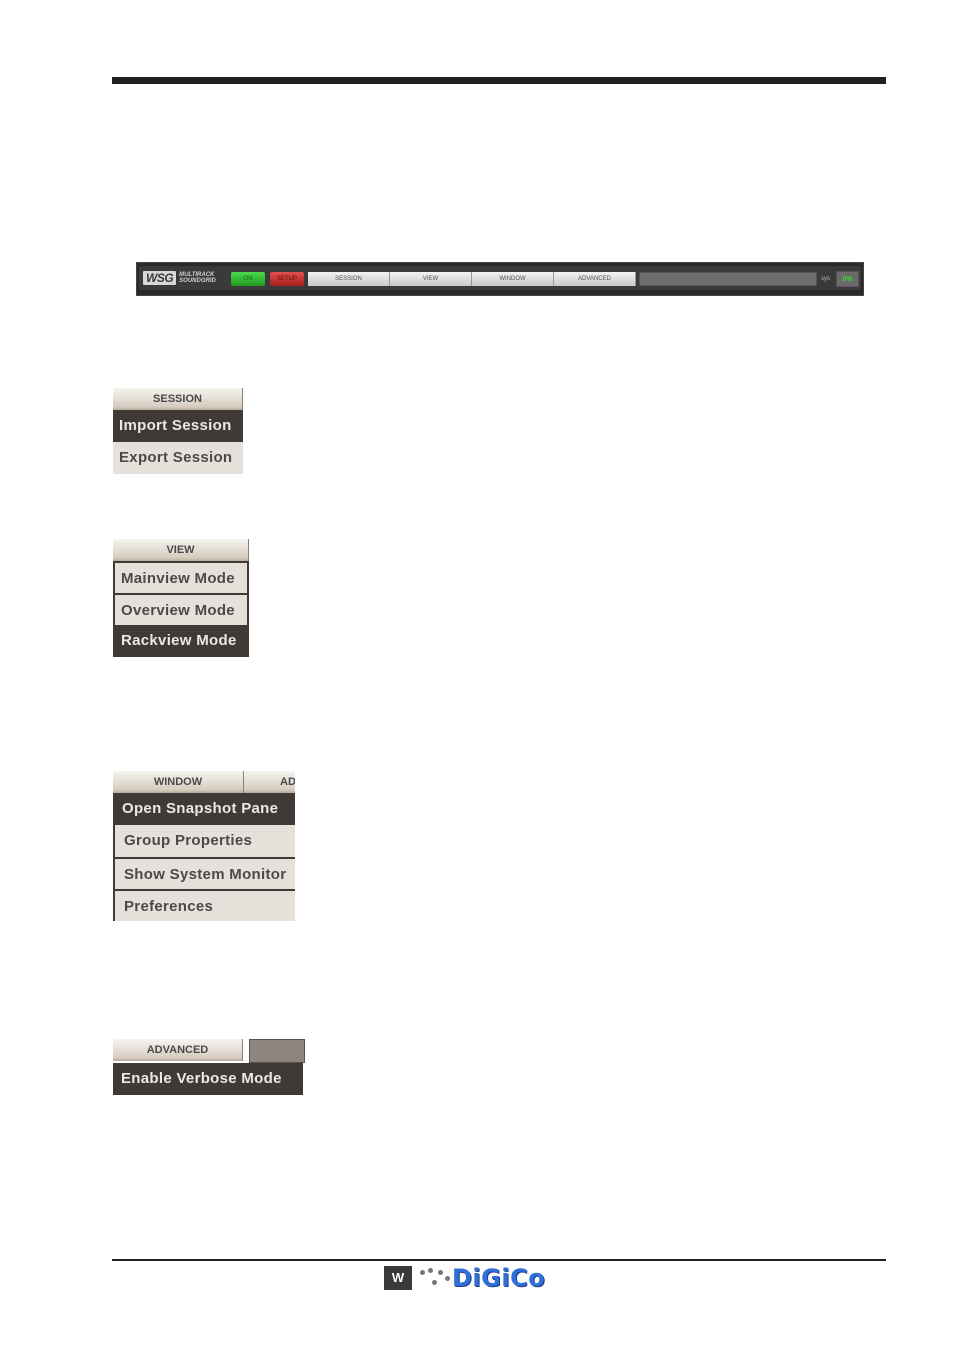 This screenshot has height=1351, width=954. What do you see at coordinates (847, 279) in the screenshot?
I see `sys-cpu-indicator: 0%` at bounding box center [847, 279].